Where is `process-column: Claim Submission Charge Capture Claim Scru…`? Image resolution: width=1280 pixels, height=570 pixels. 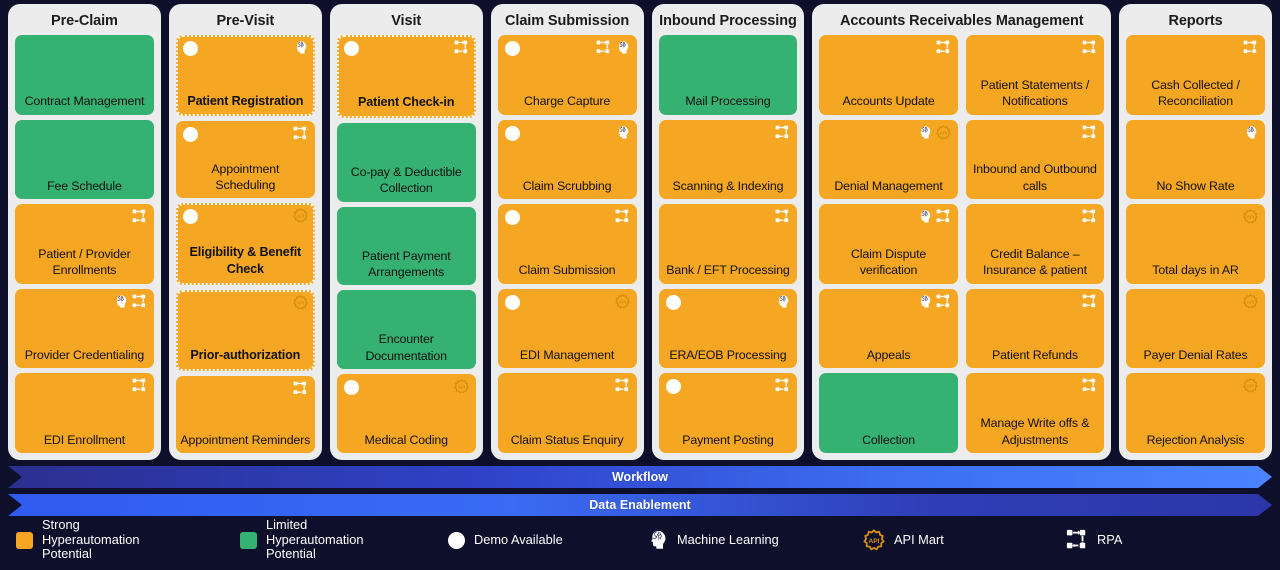
process-column: Claim Submission Charge Capture Claim Scru… is located at coordinates (567, 232).